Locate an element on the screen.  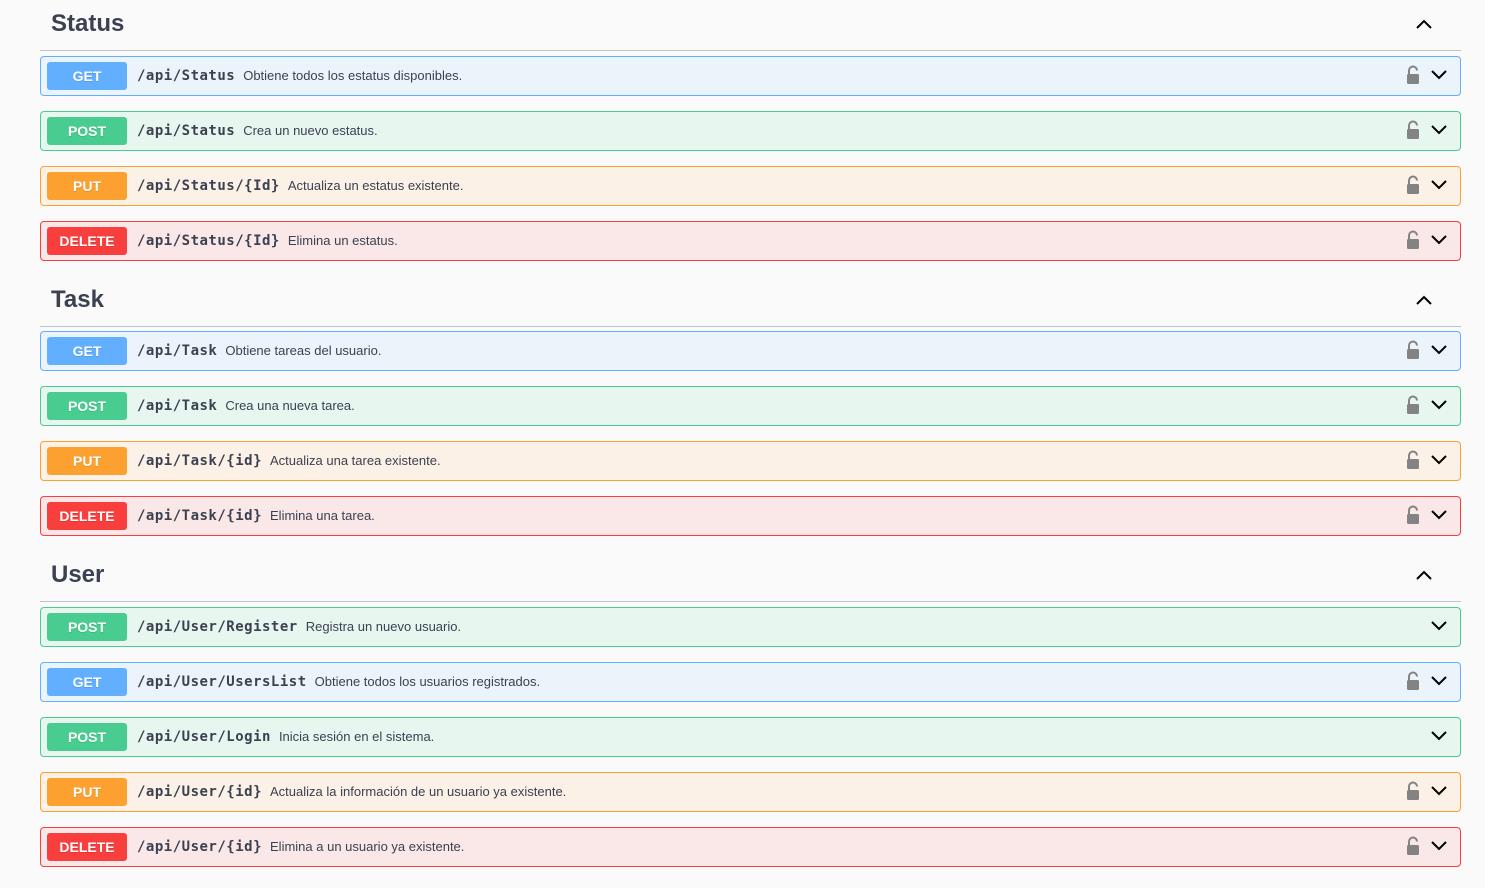
operation-summary: Obtiene tareas del usuario. is located at coordinates (303, 350).